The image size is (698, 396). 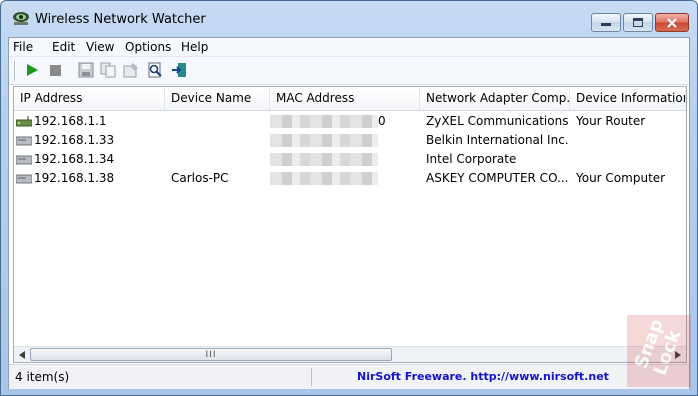 I want to click on close-button, so click(x=672, y=22).